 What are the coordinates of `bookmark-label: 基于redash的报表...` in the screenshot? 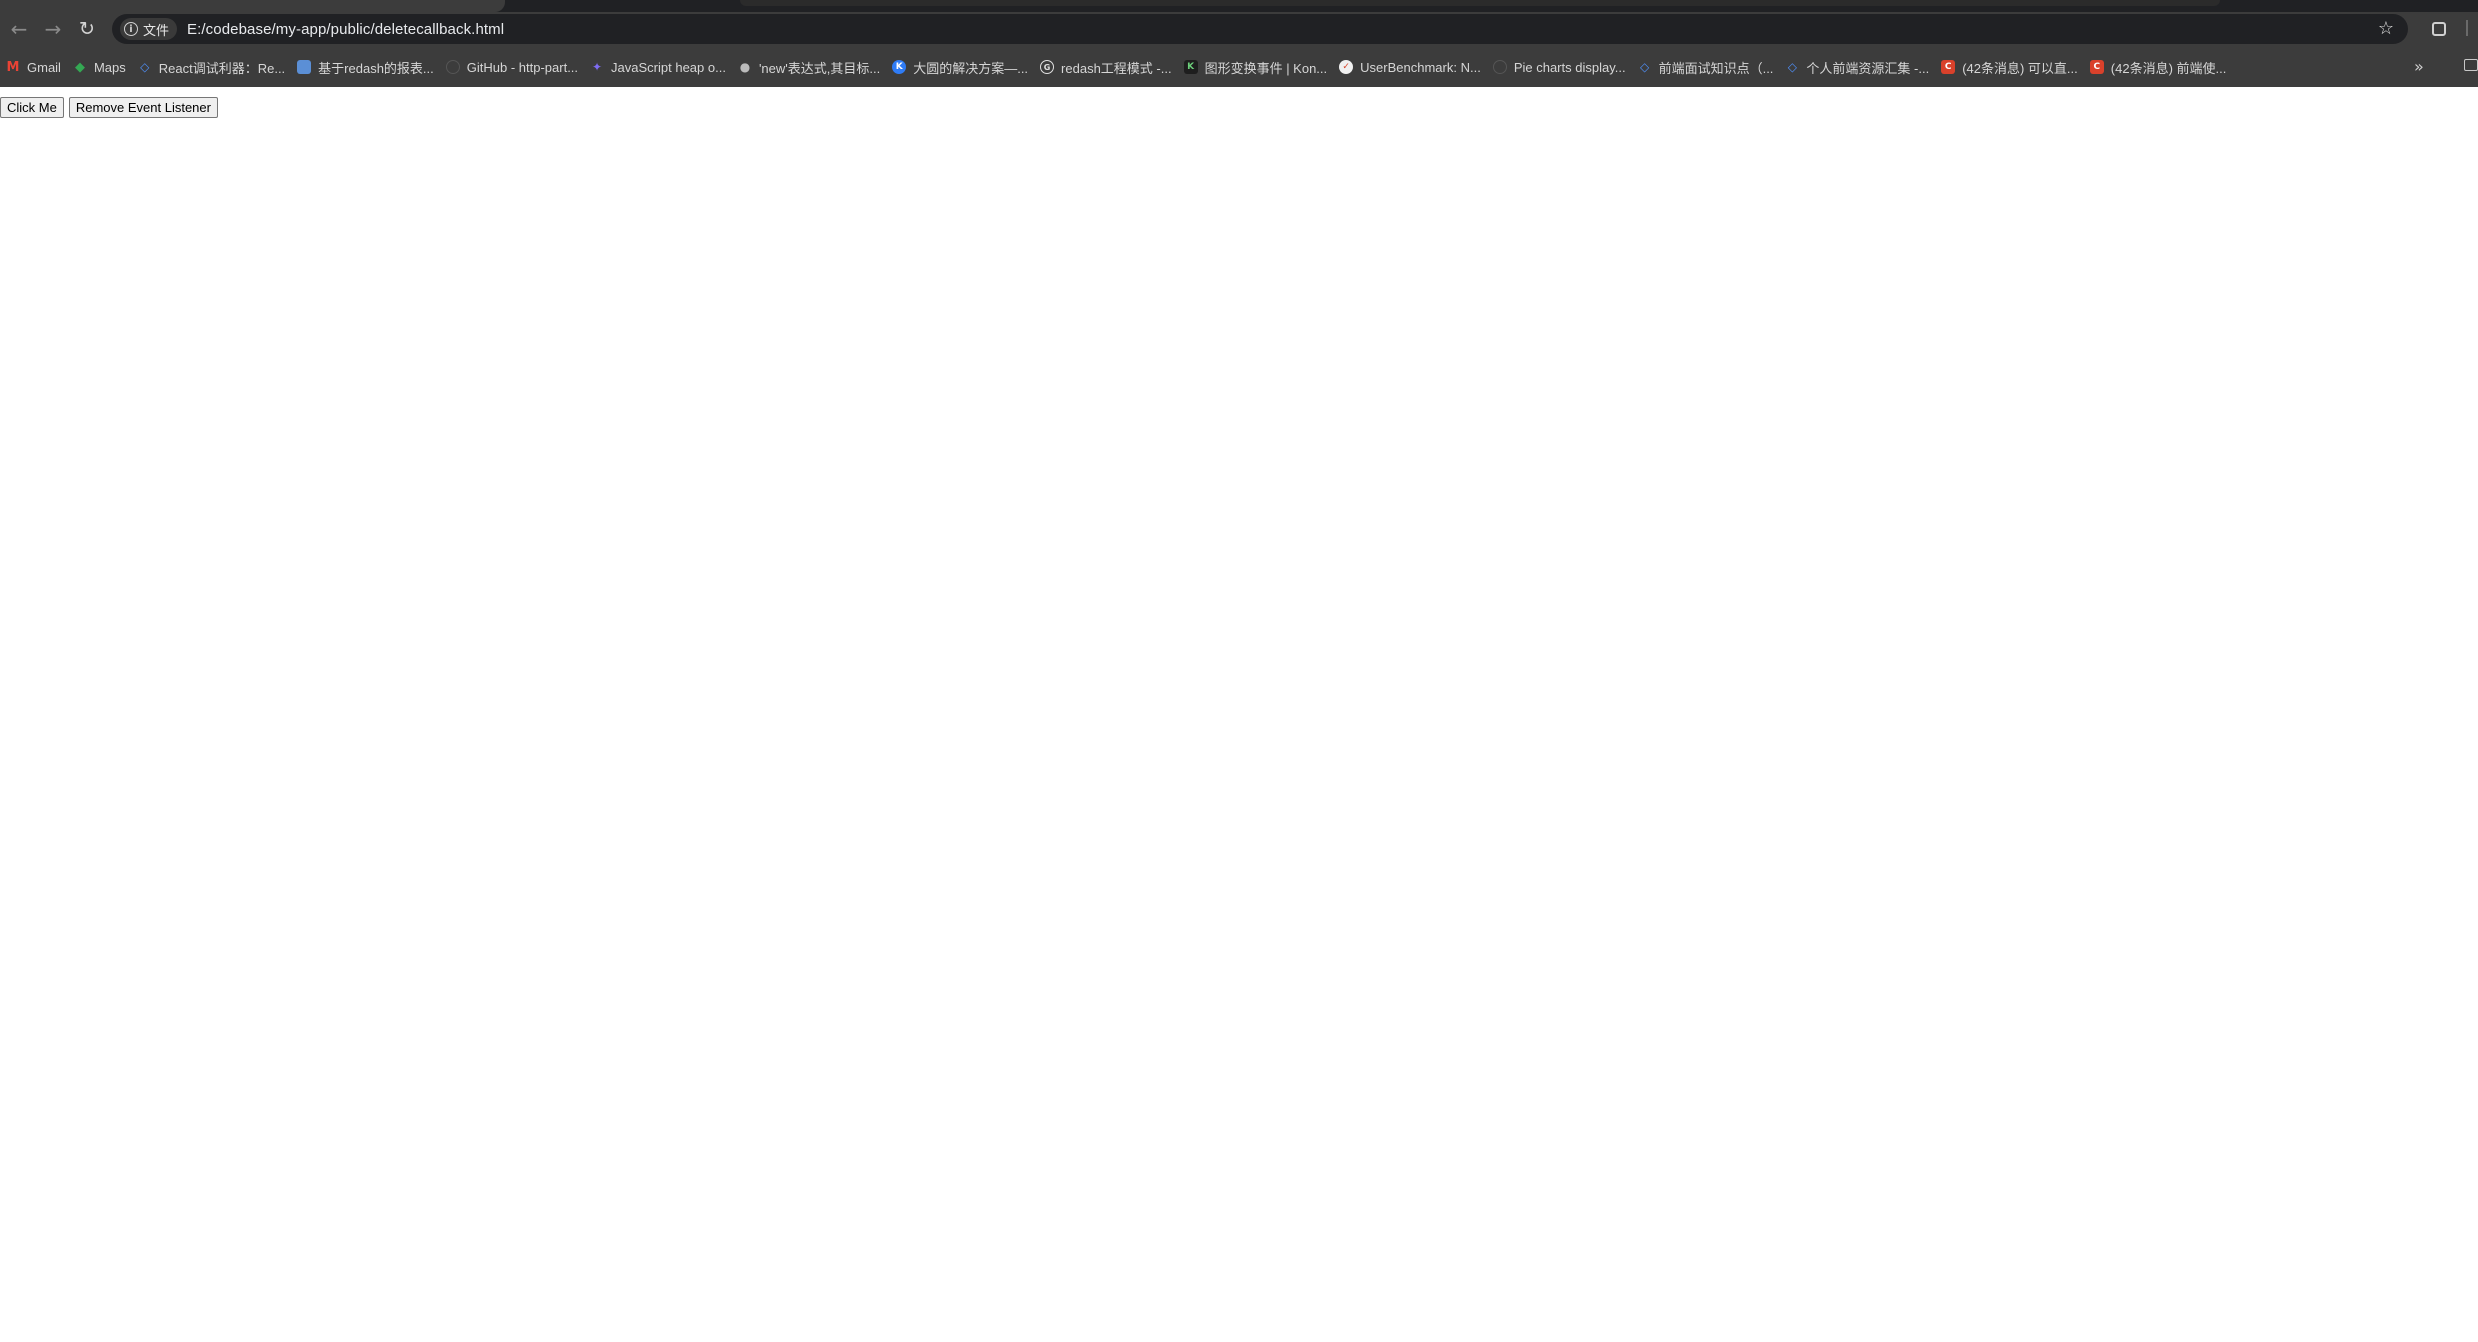 It's located at (376, 68).